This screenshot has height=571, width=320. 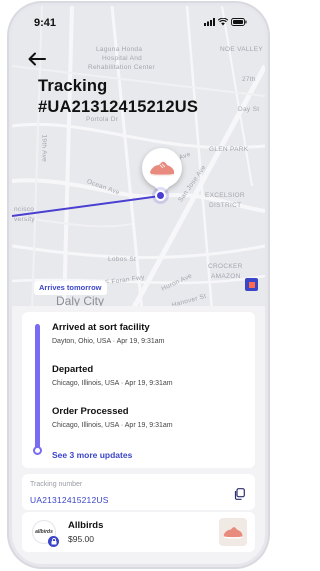 What do you see at coordinates (138, 492) in the screenshot?
I see `tracking-number-card: Tracking number UA21312415212US` at bounding box center [138, 492].